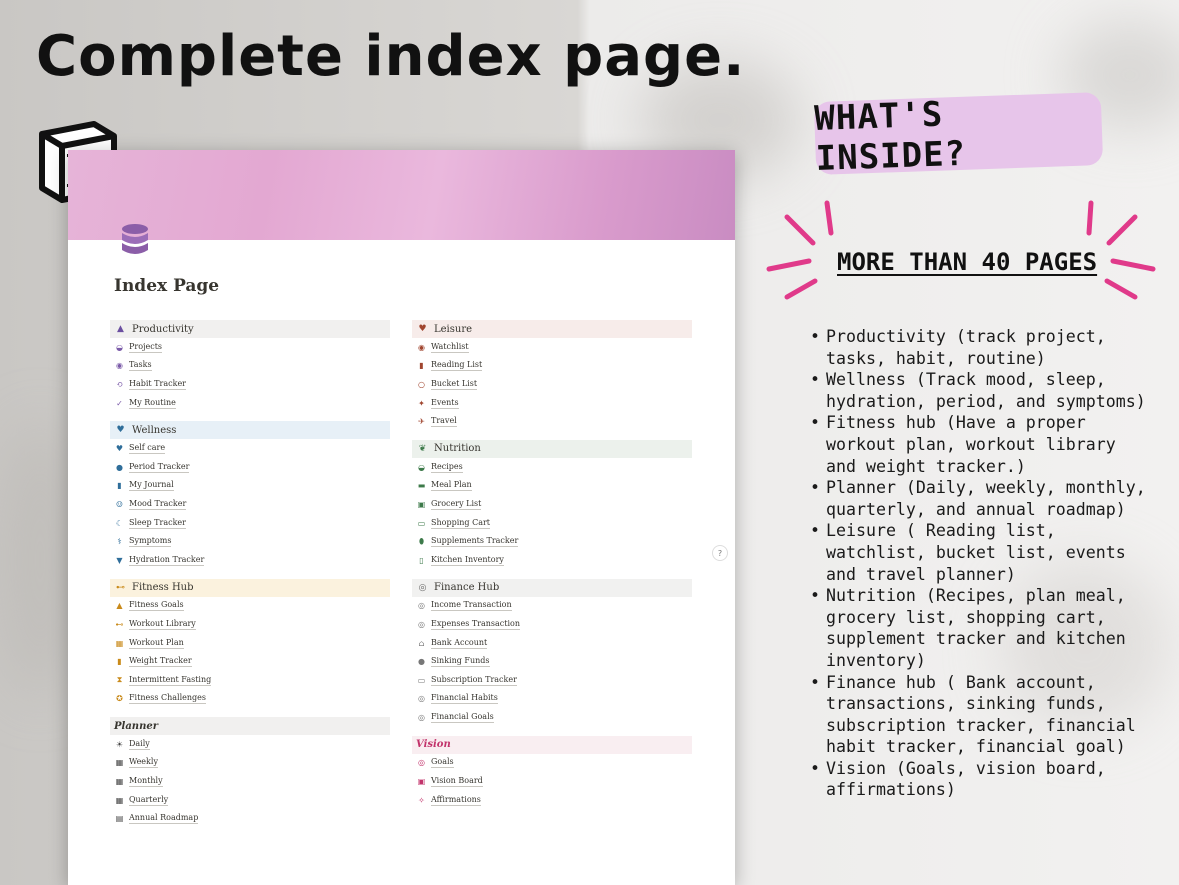  I want to click on section-title: Vision, so click(433, 745).